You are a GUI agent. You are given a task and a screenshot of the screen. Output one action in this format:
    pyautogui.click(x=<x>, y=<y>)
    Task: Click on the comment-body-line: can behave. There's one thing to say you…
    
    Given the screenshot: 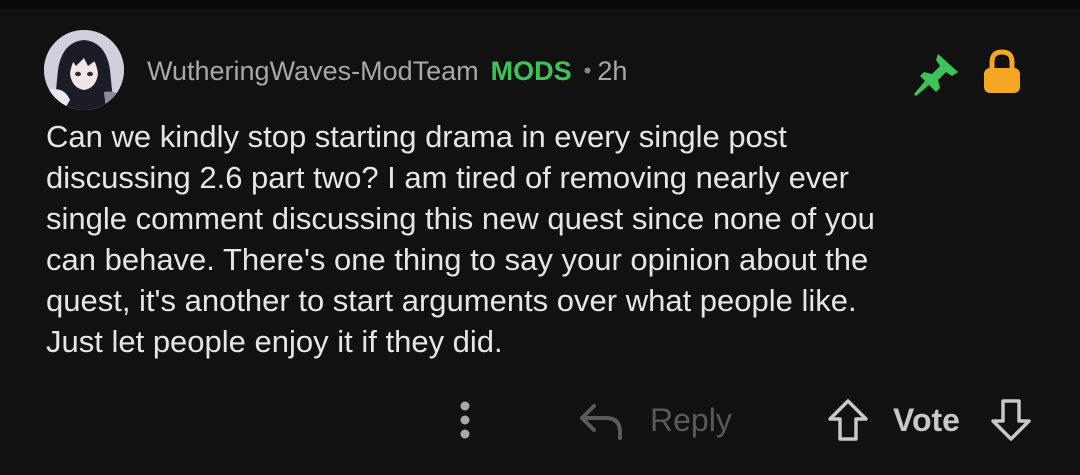 What is the action you would take?
    pyautogui.click(x=457, y=259)
    